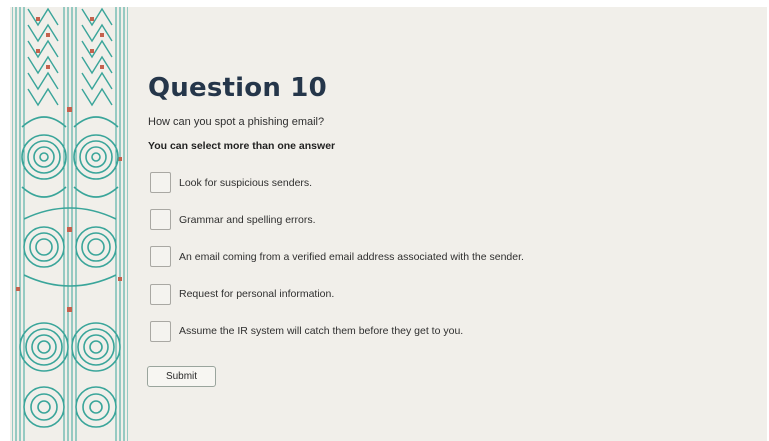  I want to click on answer-option: Request for personal information., so click(448, 294).